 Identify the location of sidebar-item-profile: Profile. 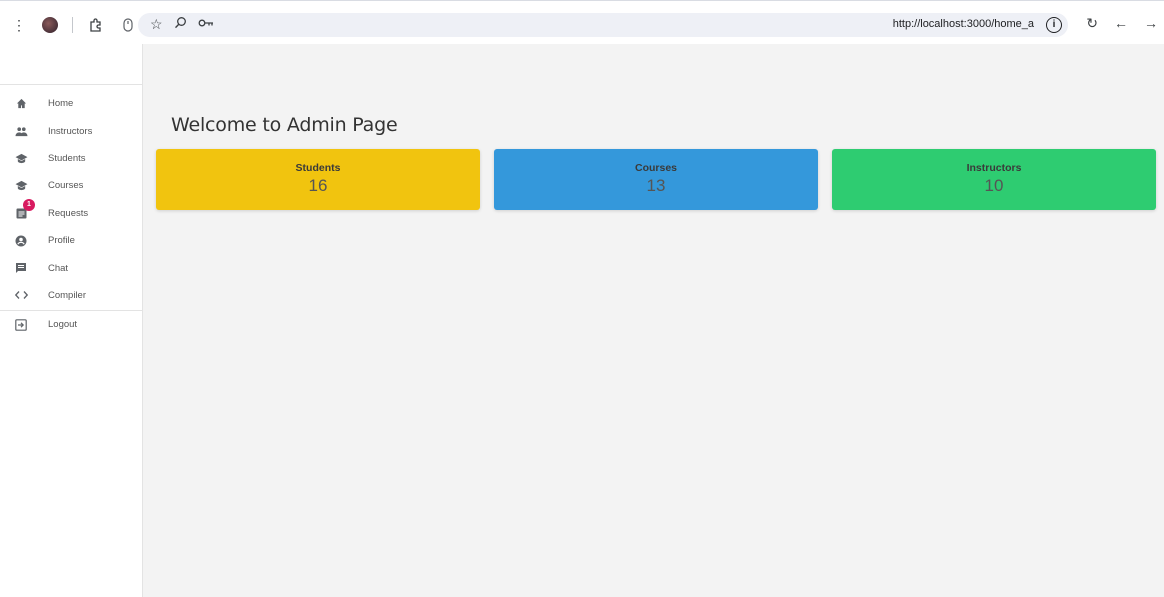
(71, 240).